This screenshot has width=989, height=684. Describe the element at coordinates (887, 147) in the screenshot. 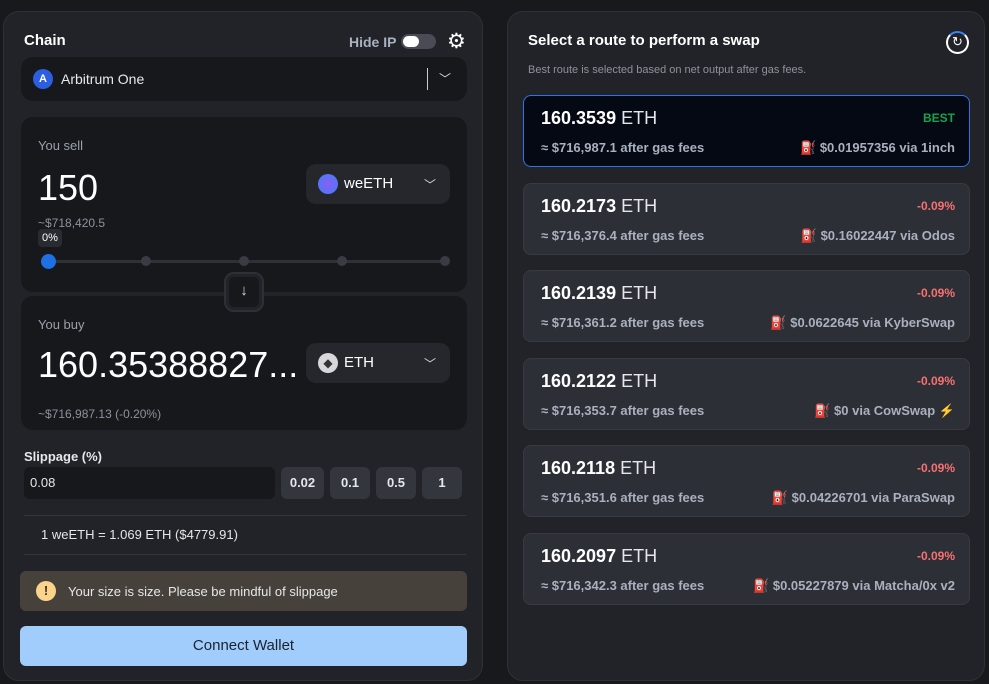

I see `route-via: $0.01957356 via 1inch` at that location.